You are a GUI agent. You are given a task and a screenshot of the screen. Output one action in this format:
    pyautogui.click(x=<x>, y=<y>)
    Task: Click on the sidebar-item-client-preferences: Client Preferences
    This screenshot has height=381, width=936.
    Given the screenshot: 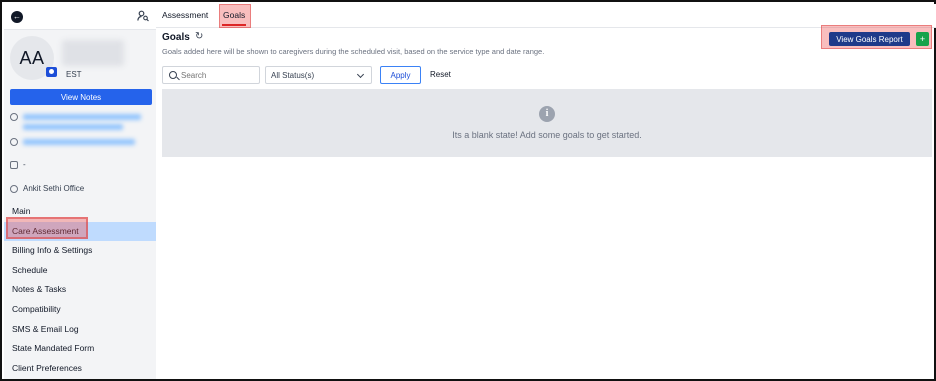 What is the action you would take?
    pyautogui.click(x=80, y=369)
    